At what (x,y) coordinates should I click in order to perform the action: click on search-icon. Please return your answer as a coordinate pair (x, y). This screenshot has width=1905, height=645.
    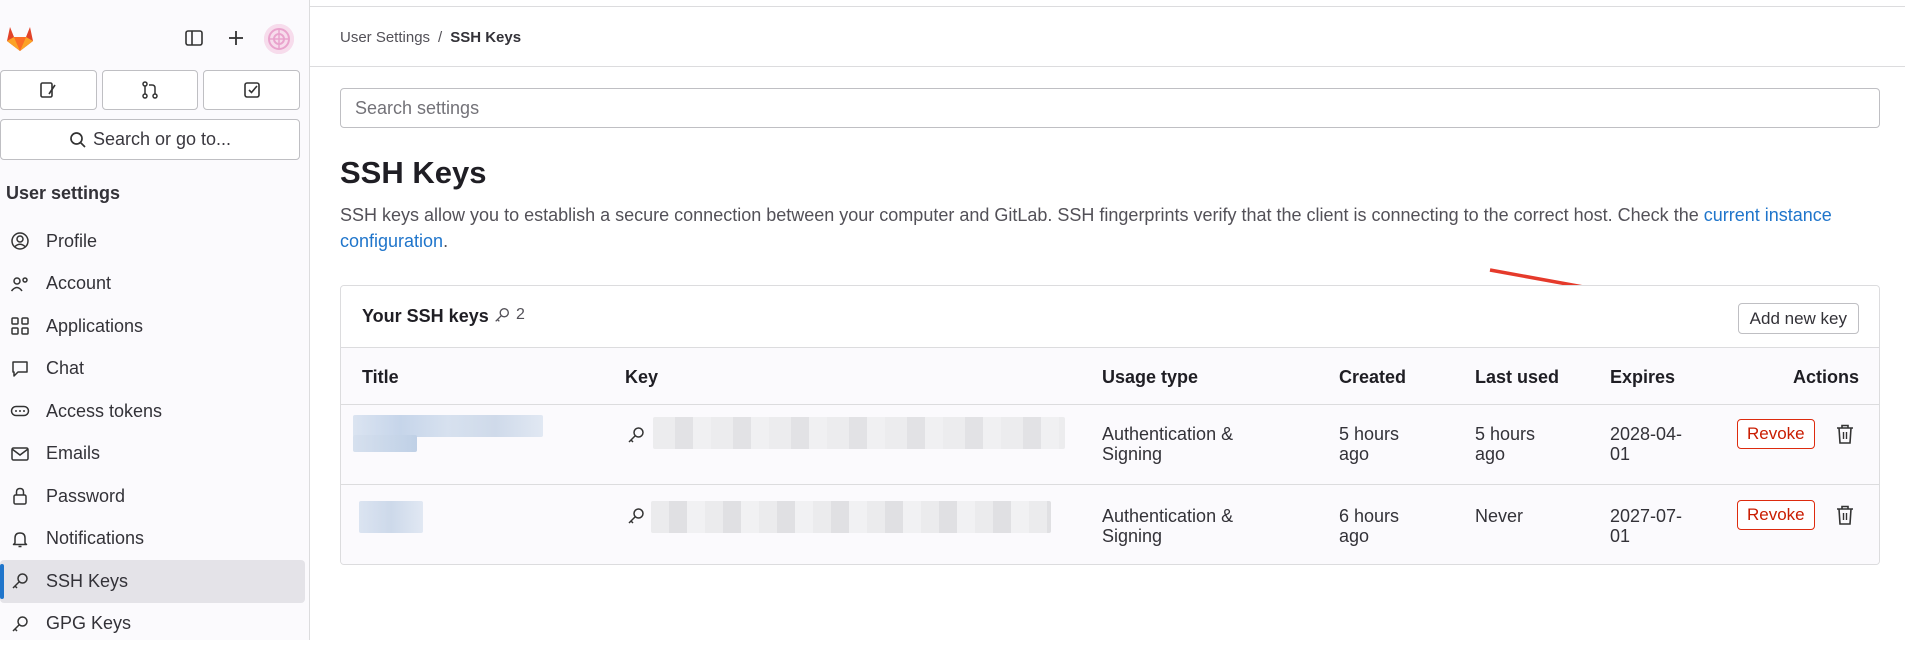
    Looking at the image, I should click on (78, 140).